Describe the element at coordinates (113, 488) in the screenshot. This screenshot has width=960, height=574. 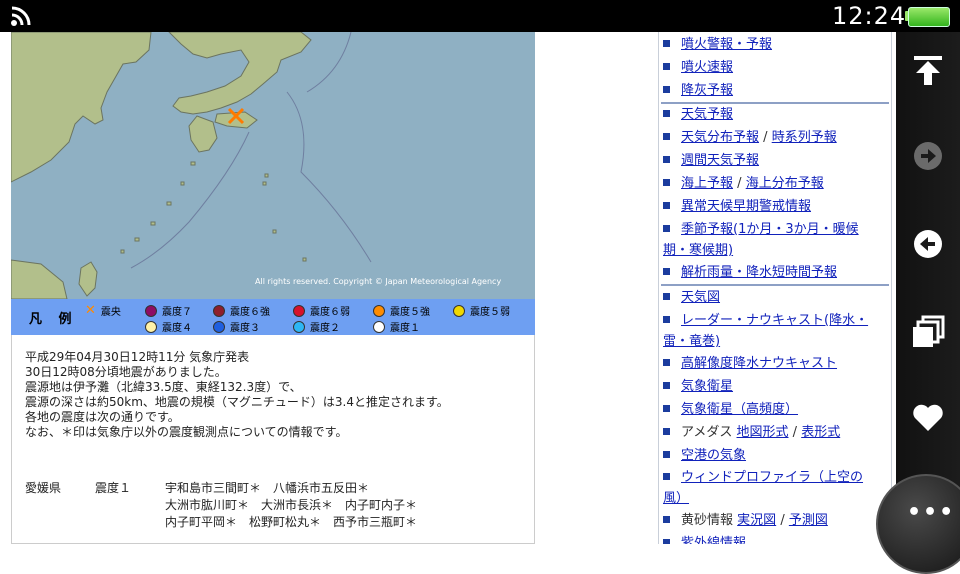
I see `intensity-label: 震度１` at that location.